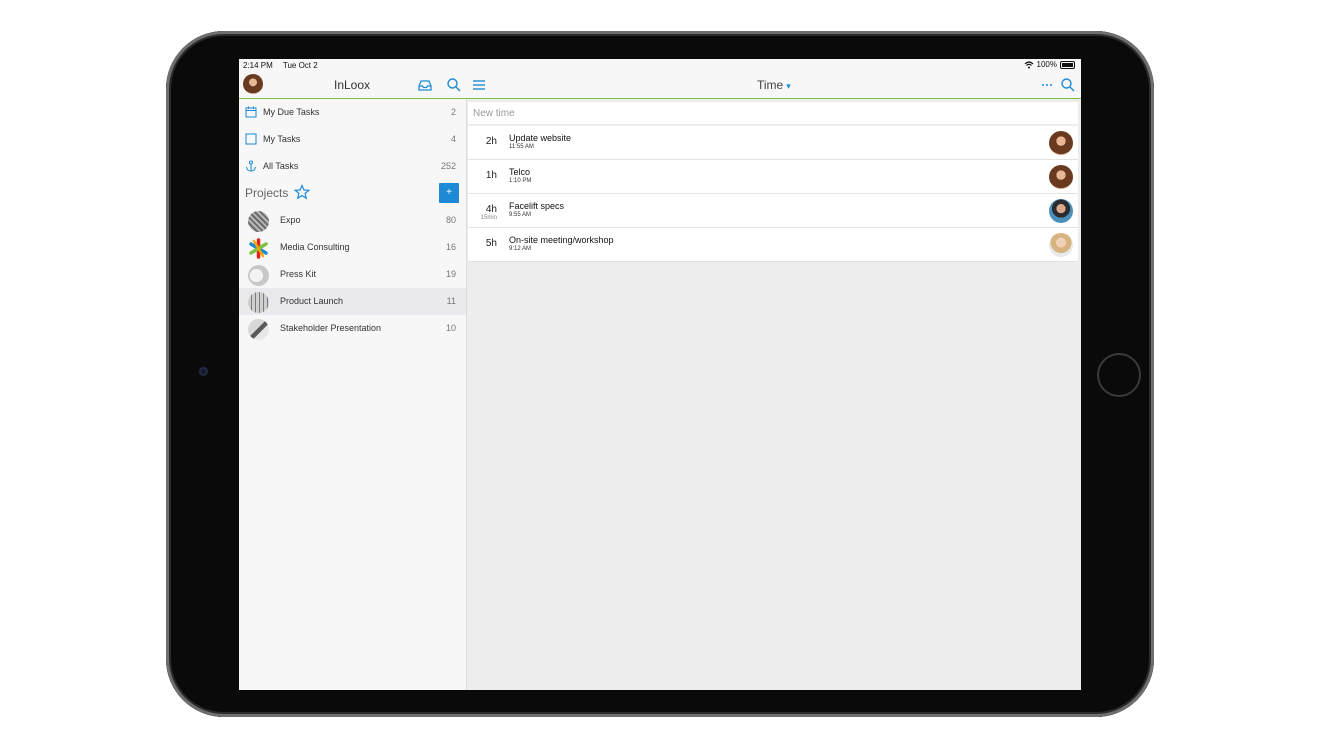  What do you see at coordinates (488, 218) in the screenshot?
I see `entry-extra: 15min` at bounding box center [488, 218].